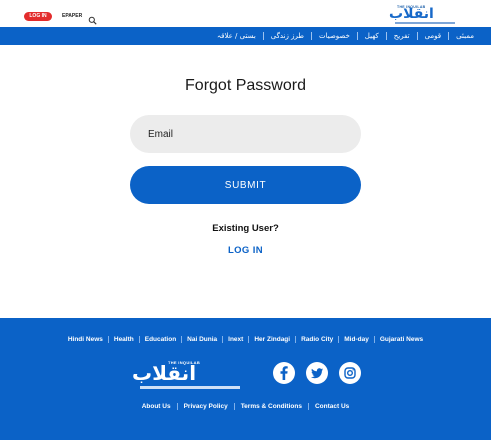 The width and height of the screenshot is (491, 440). I want to click on footer-logo: THE INQUILAB انقلاب, so click(192, 376).